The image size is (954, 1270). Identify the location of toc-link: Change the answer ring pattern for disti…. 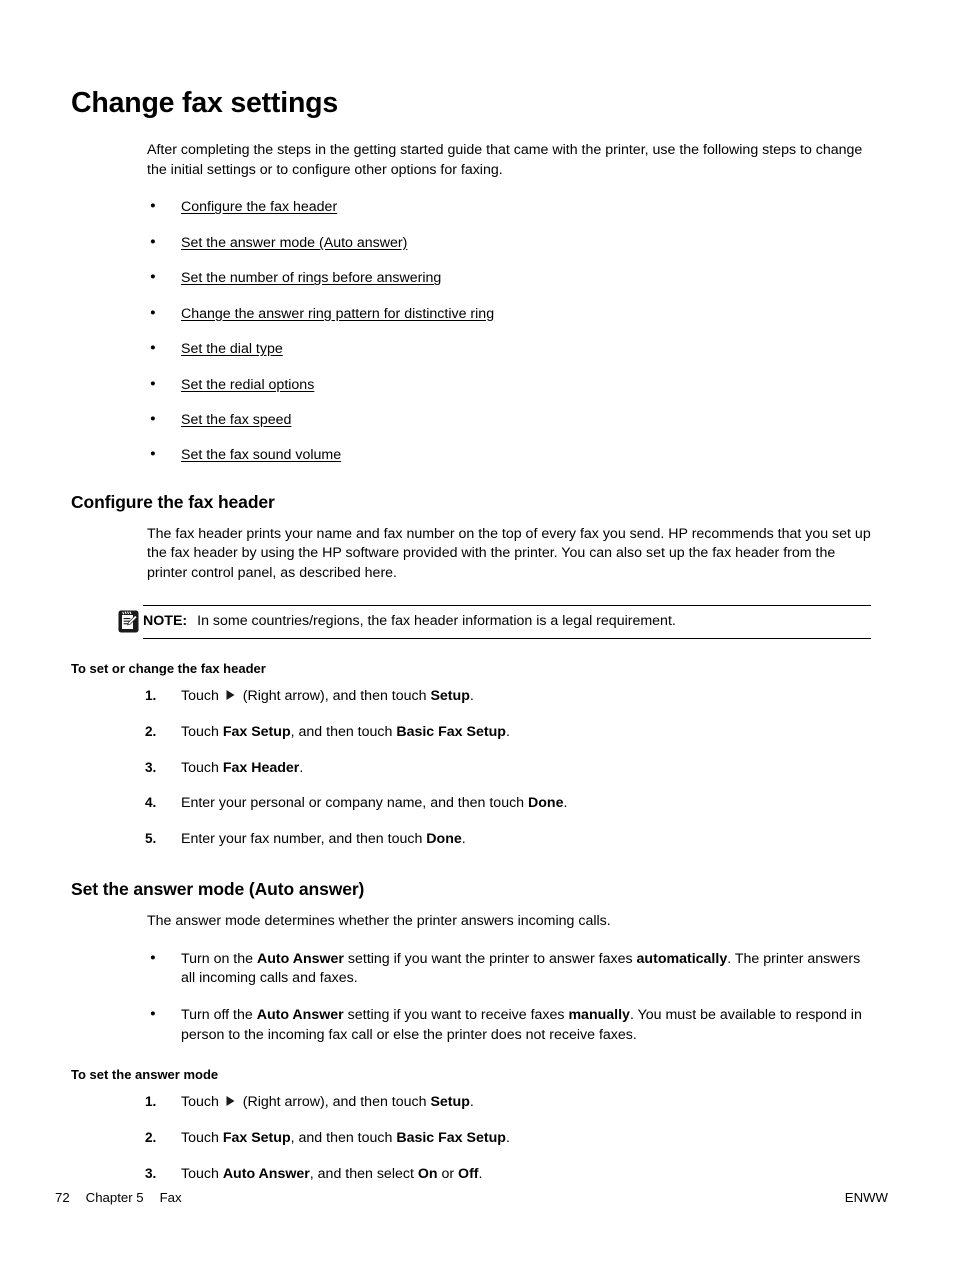
(337, 314).